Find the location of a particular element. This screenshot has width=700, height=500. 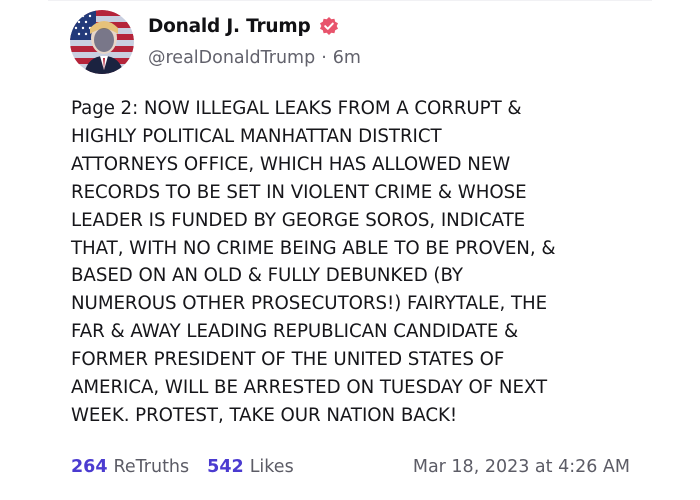

display-name: Donald J. Trump is located at coordinates (229, 26).